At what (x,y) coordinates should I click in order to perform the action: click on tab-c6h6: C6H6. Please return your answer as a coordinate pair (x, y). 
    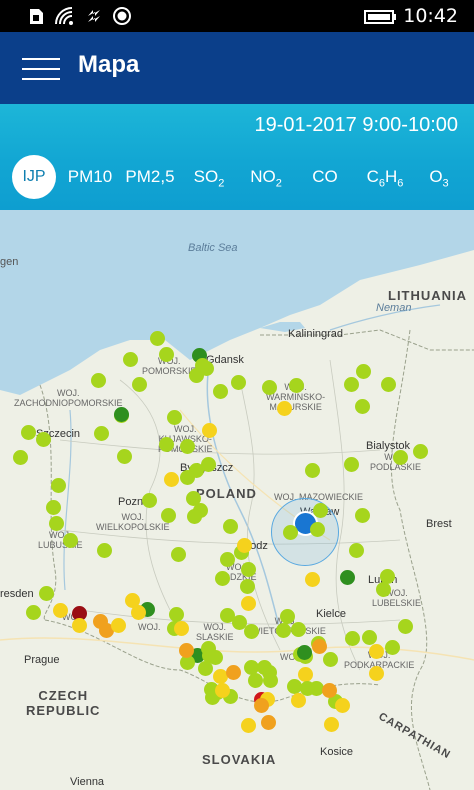
    Looking at the image, I should click on (385, 177).